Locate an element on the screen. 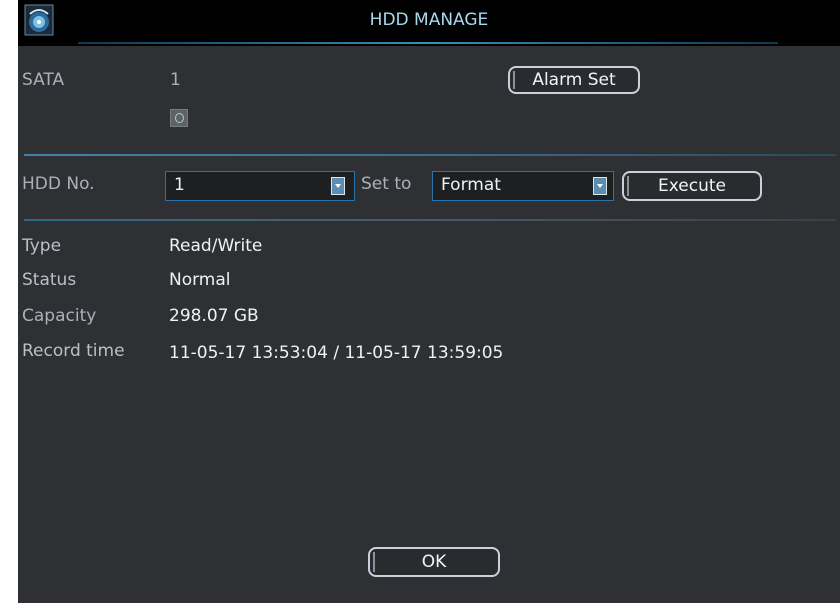 The image size is (840, 603). hdd-no-dropdown: 1 is located at coordinates (260, 186).